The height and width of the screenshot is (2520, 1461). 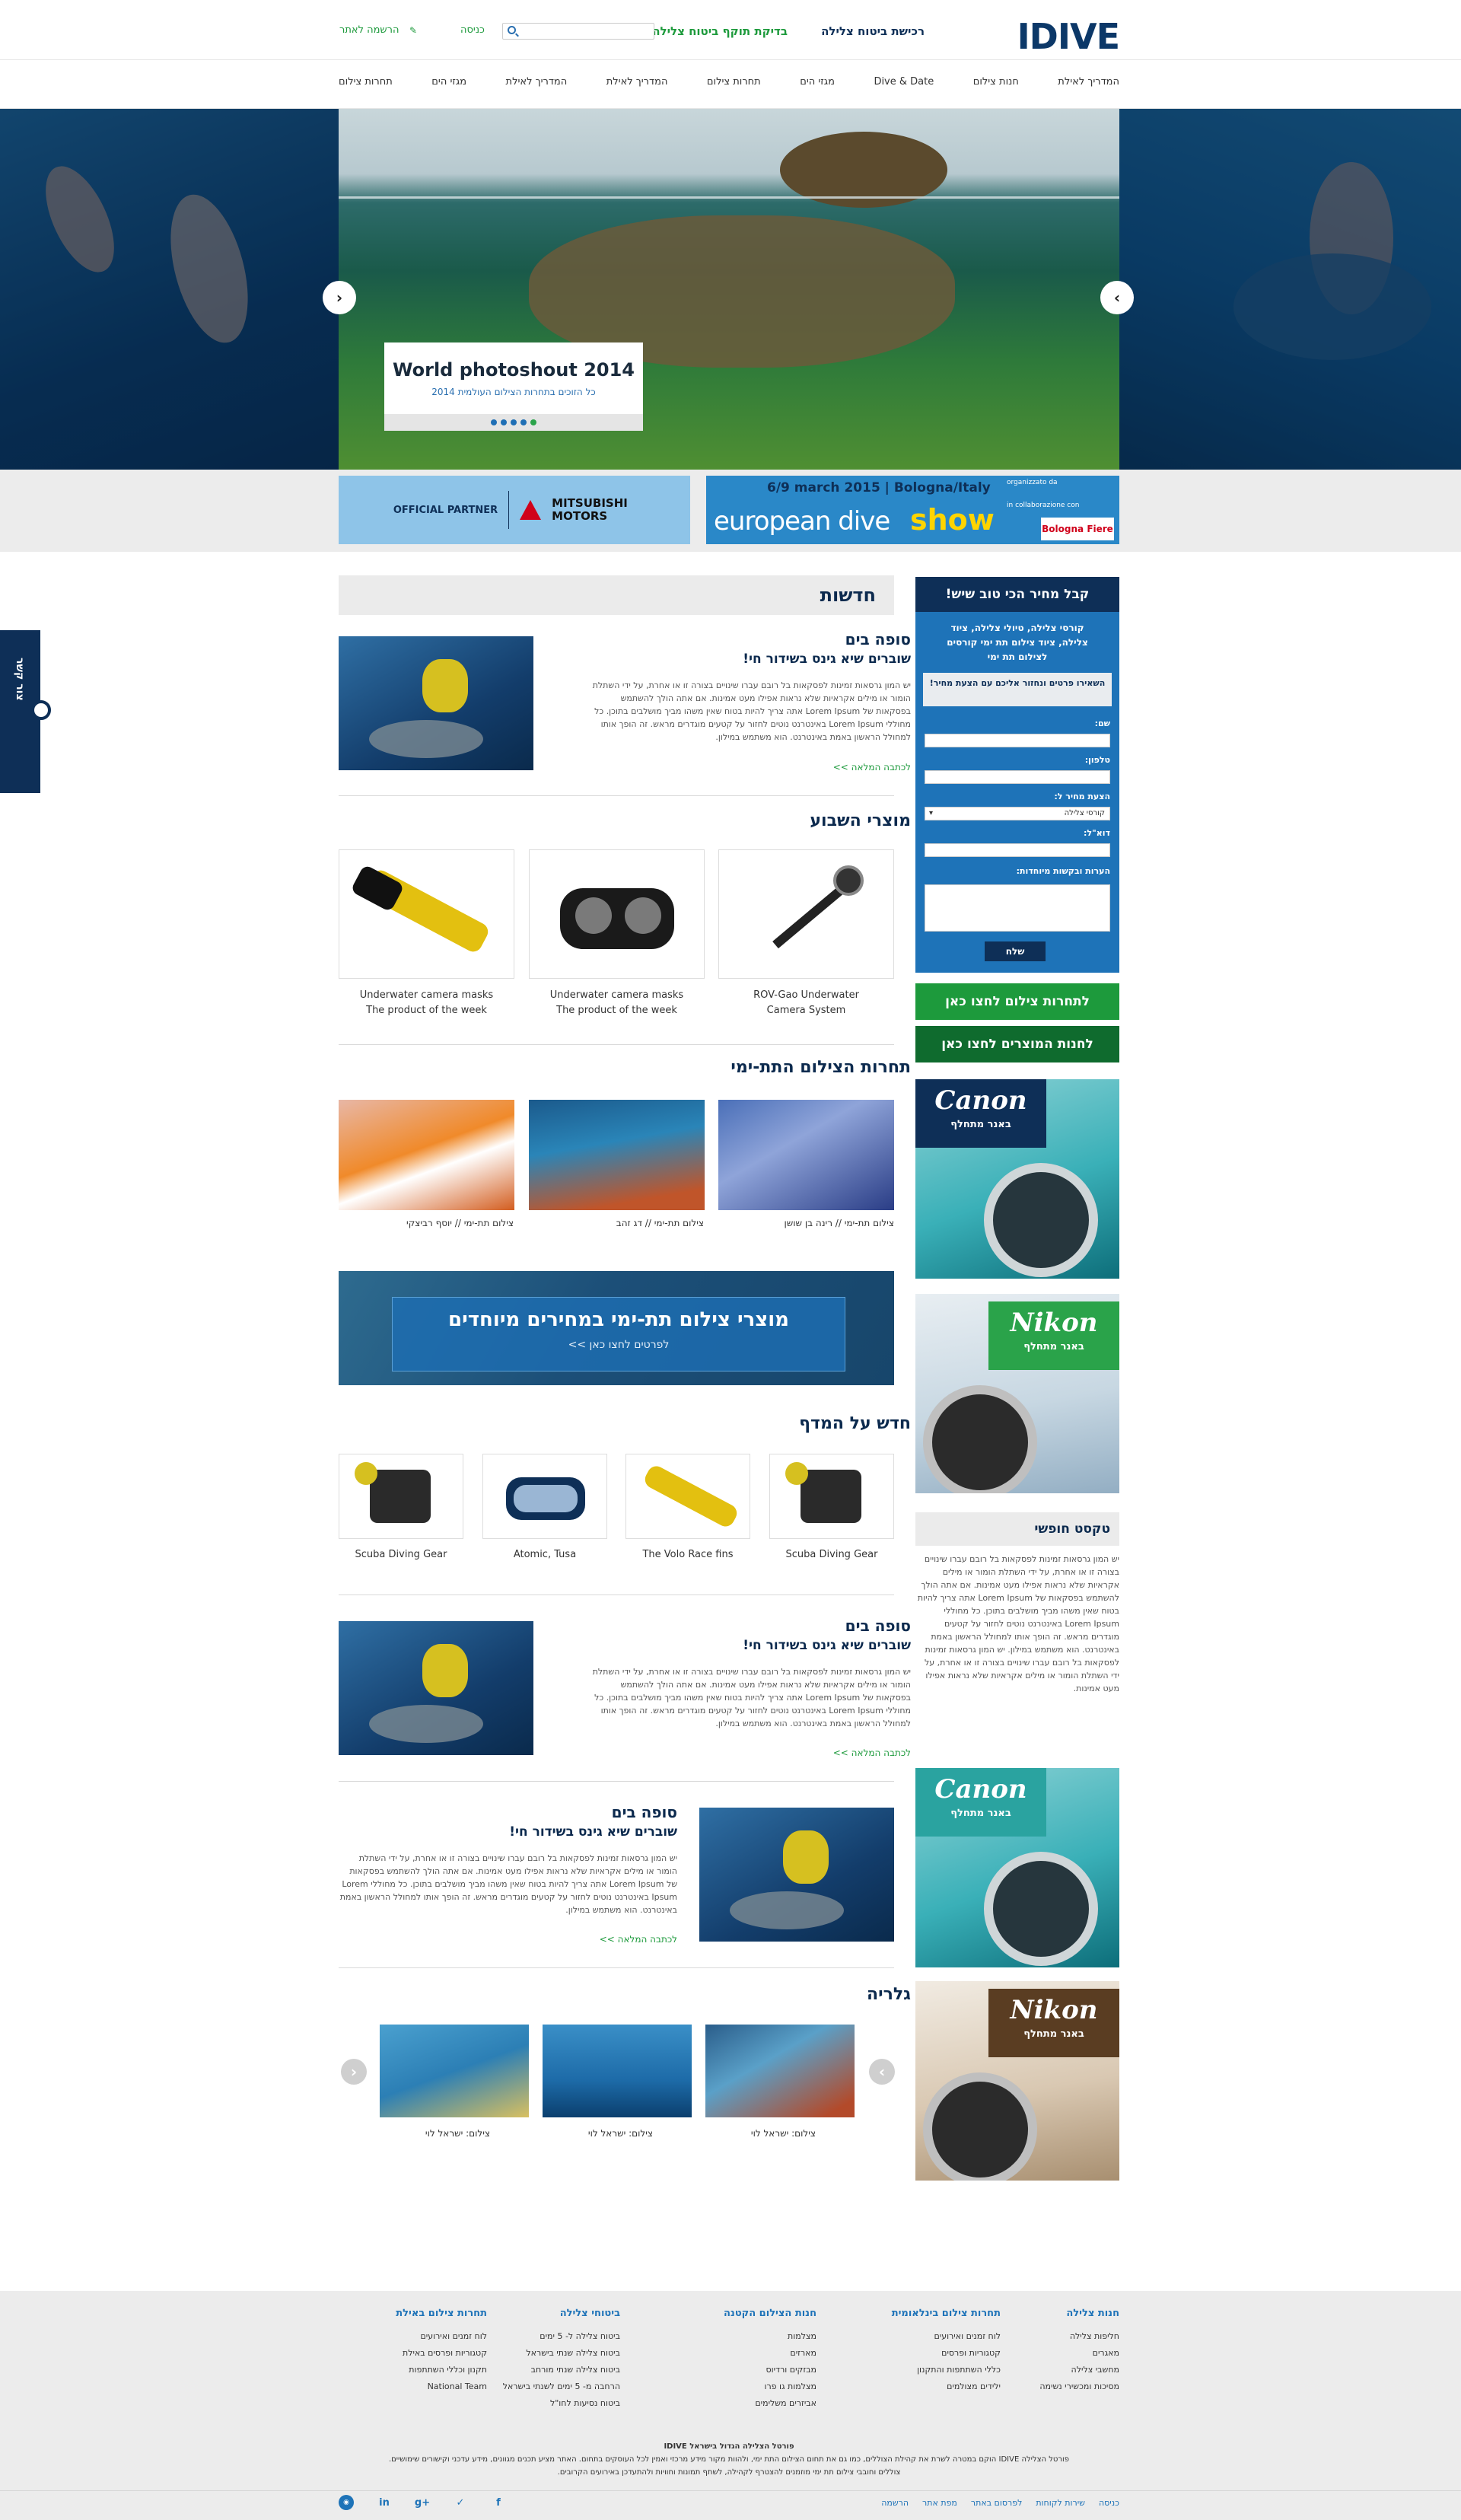 I want to click on shelf-label: The Volo Race fins, so click(x=687, y=1555).